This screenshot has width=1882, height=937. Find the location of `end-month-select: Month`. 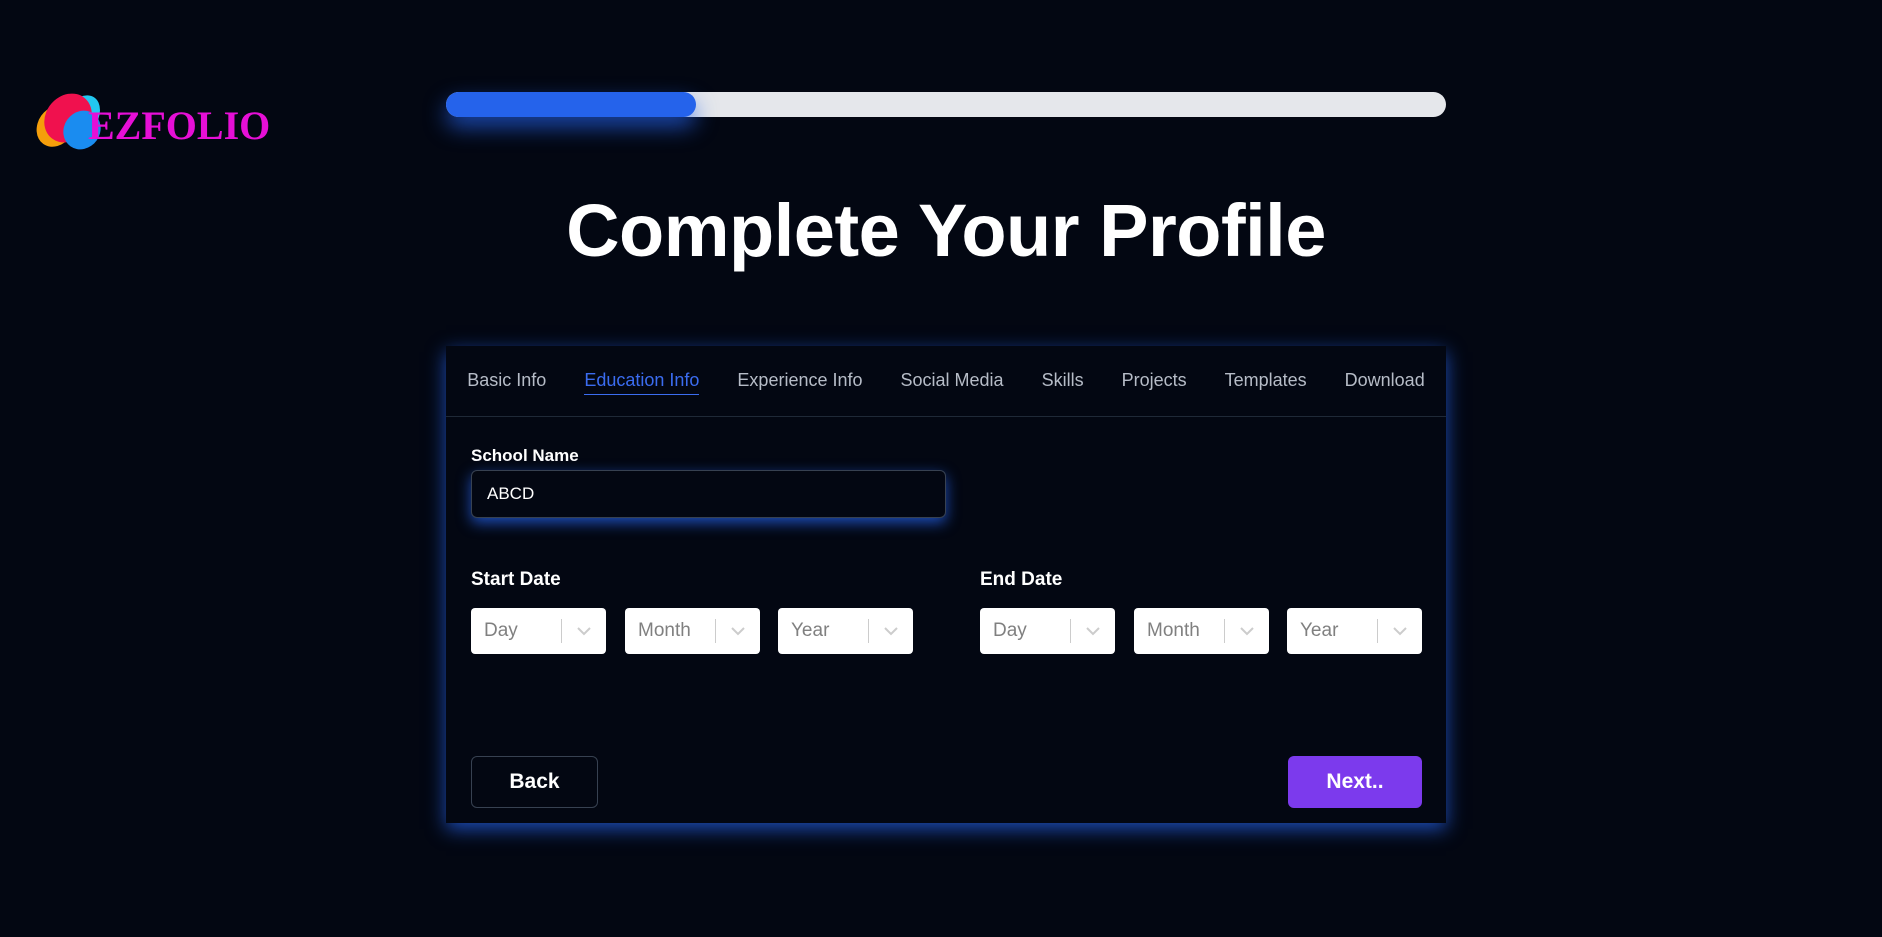

end-month-select: Month is located at coordinates (1201, 631).